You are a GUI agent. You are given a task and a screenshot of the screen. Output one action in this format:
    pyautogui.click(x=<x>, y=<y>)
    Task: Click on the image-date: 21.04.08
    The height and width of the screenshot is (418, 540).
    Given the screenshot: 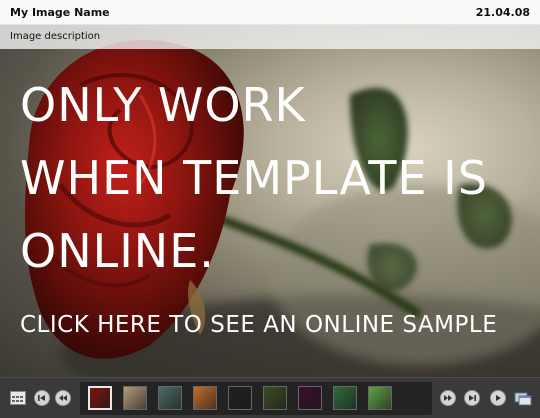 What is the action you would take?
    pyautogui.click(x=502, y=12)
    